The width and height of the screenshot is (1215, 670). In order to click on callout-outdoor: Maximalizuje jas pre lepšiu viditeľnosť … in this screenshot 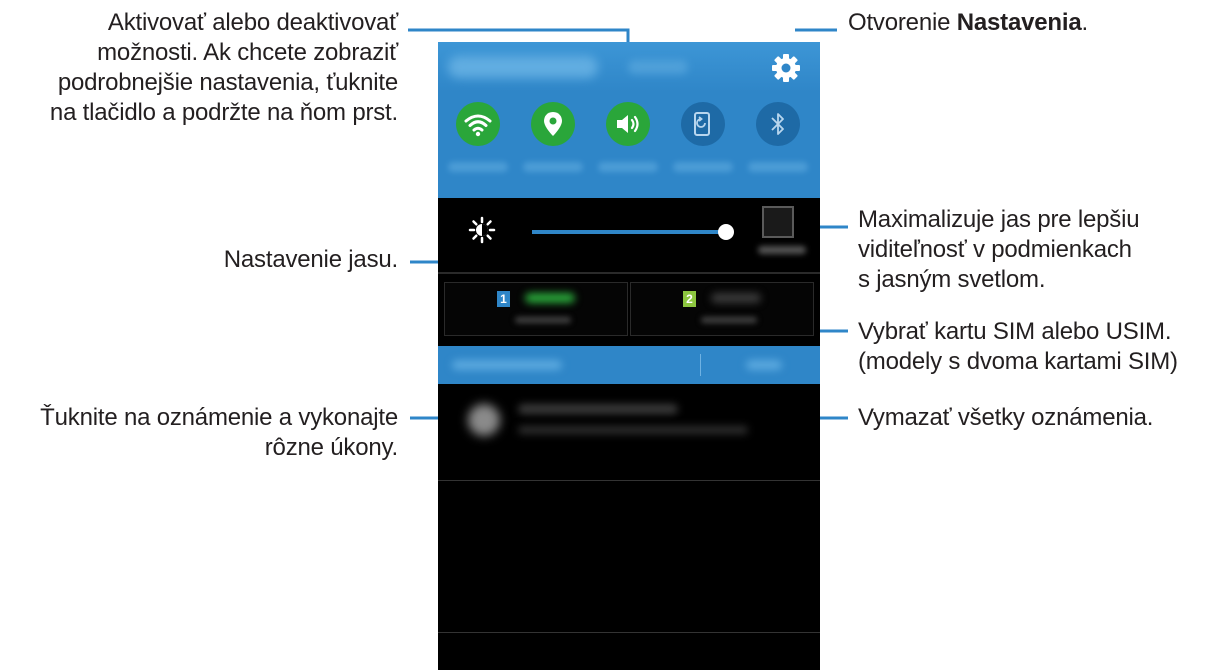, I will do `click(1033, 250)`.